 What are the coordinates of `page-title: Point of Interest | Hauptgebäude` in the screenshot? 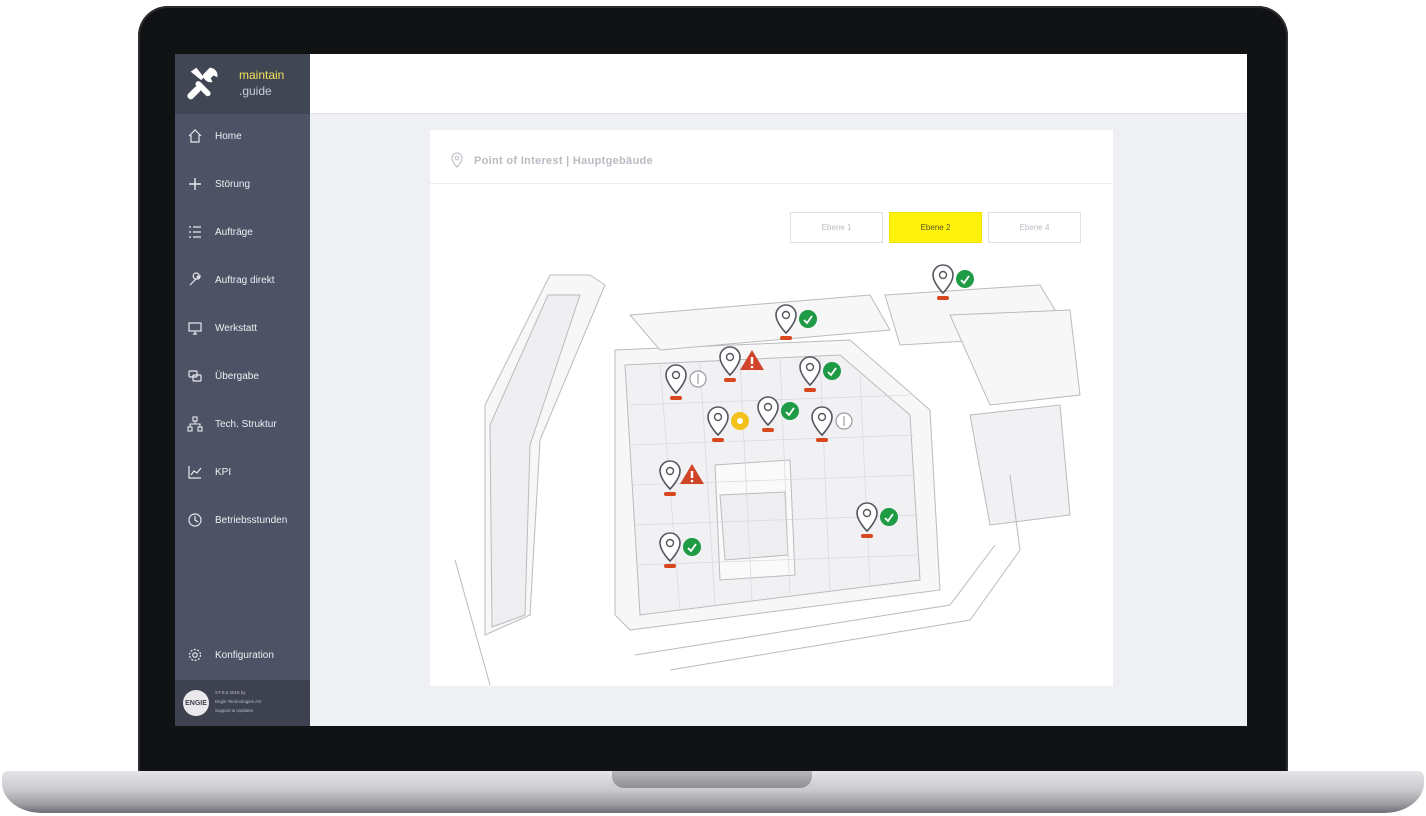 It's located at (563, 161).